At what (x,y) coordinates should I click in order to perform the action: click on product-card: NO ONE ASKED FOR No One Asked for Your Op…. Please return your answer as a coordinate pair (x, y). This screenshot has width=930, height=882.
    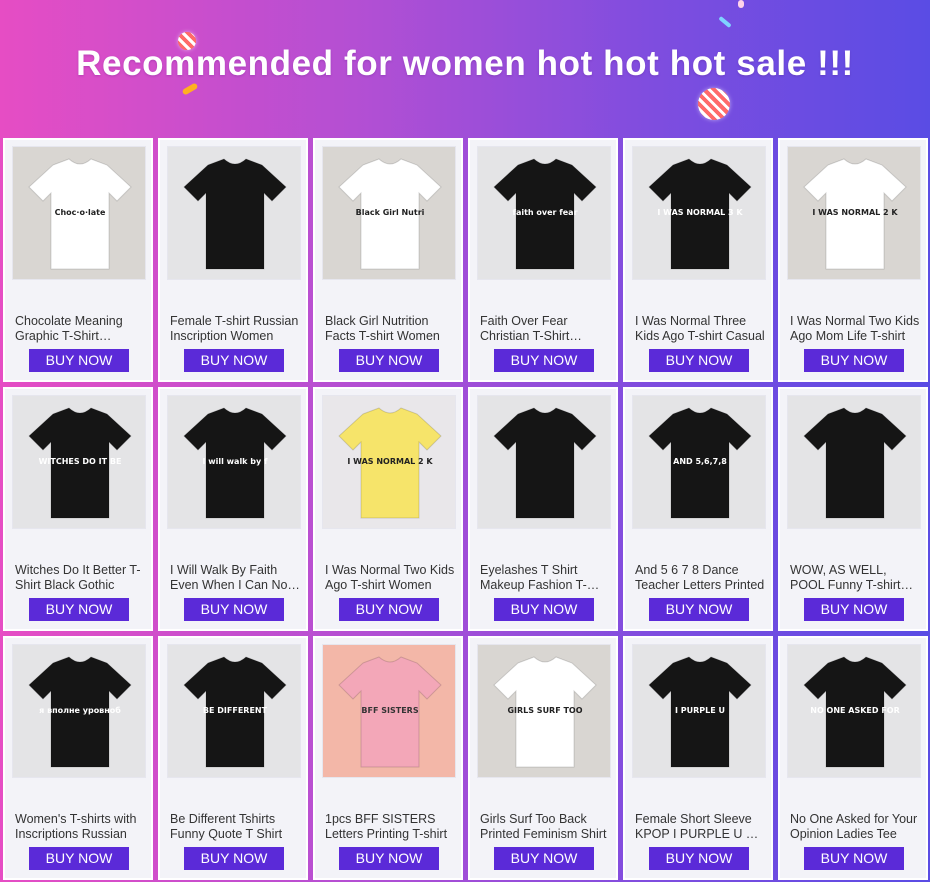
    Looking at the image, I should click on (853, 758).